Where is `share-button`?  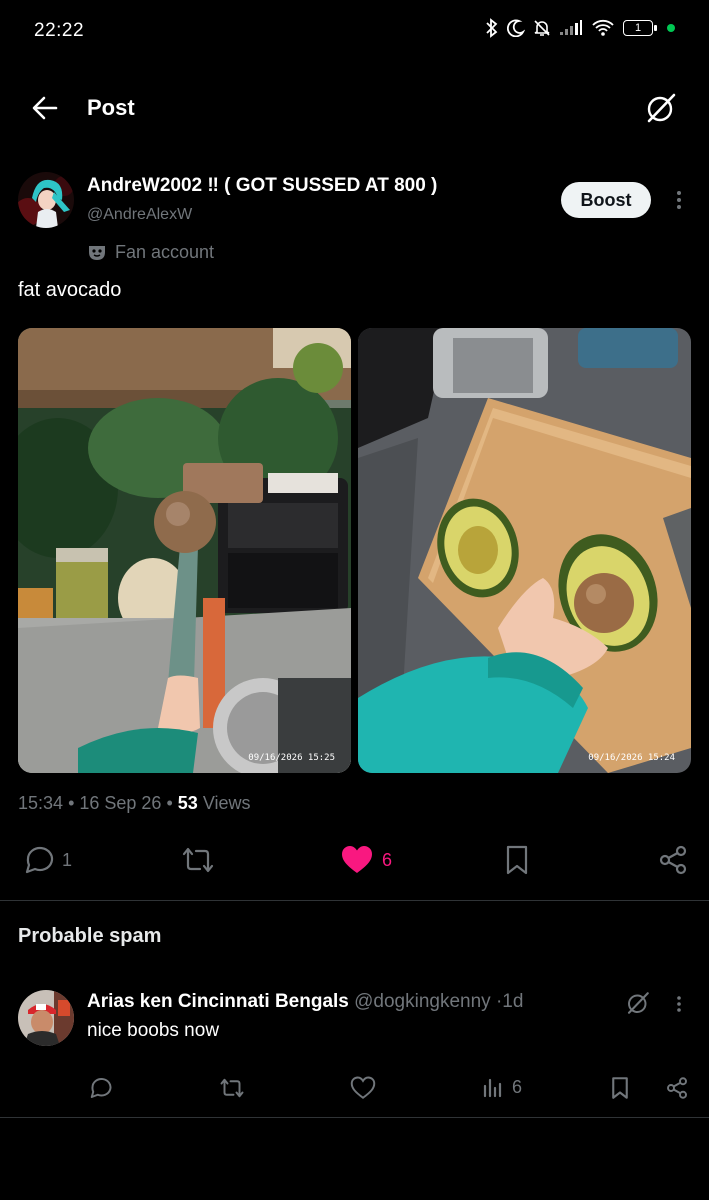 share-button is located at coordinates (673, 860).